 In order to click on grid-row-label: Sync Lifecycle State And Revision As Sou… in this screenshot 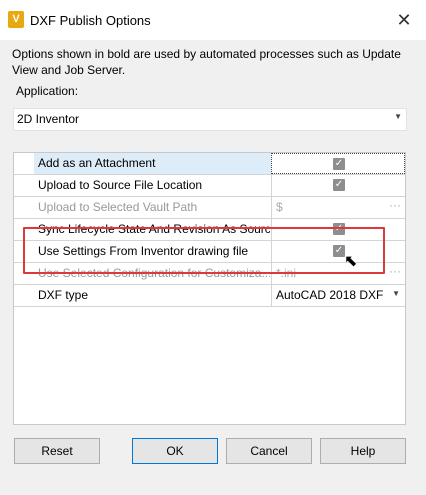, I will do `click(154, 229)`.